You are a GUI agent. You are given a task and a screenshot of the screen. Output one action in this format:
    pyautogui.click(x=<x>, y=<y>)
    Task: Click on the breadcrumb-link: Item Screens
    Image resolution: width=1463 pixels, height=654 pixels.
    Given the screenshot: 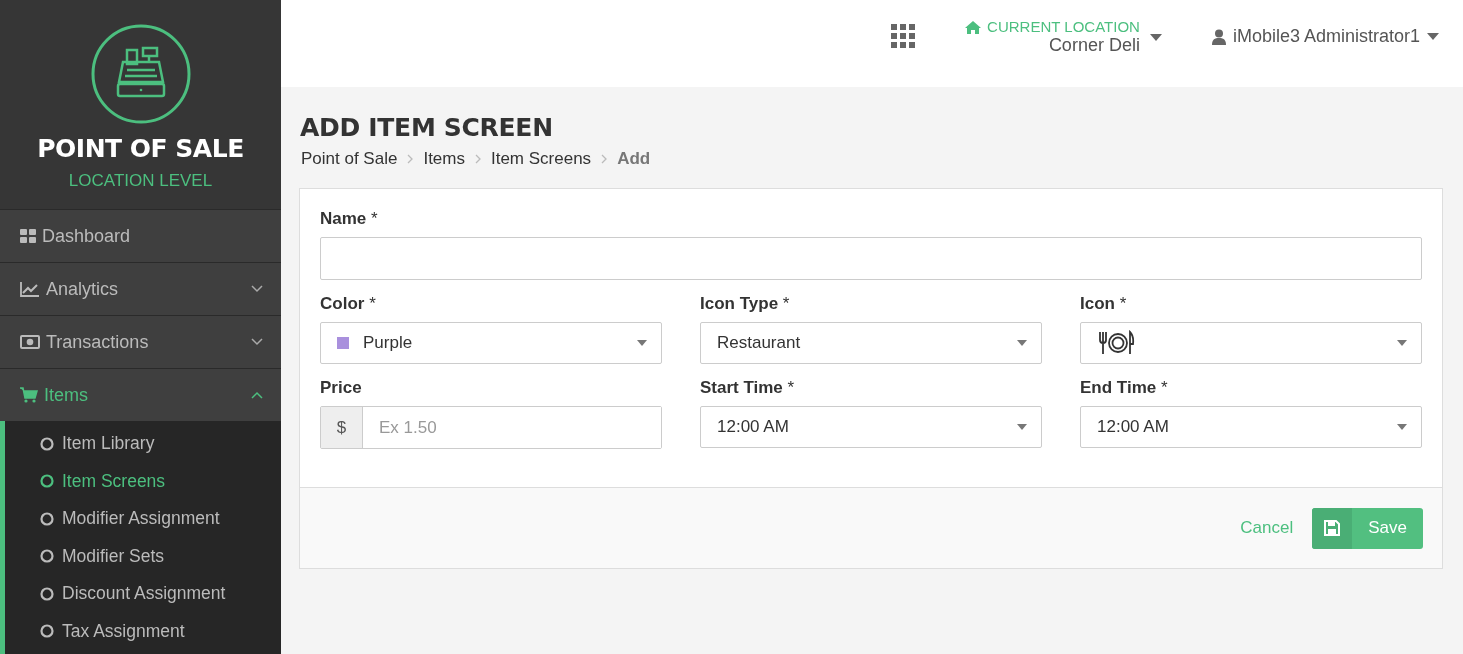 What is the action you would take?
    pyautogui.click(x=541, y=159)
    